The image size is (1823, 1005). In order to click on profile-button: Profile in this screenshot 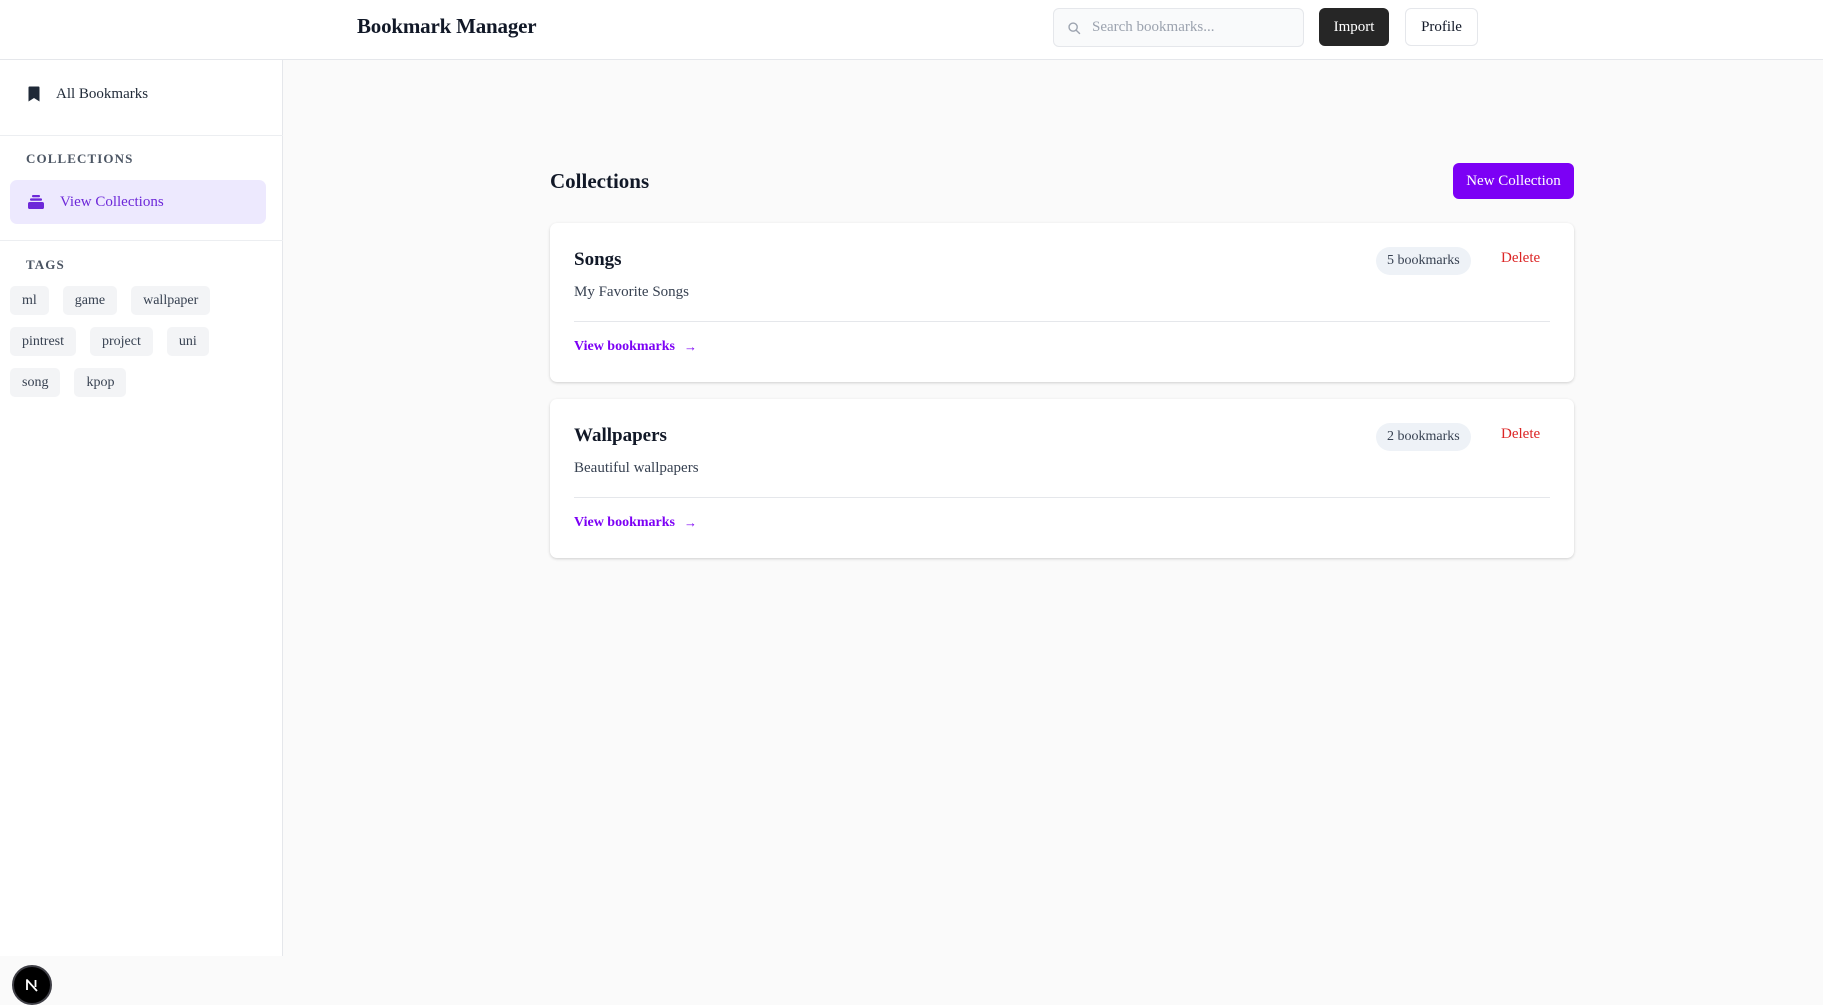, I will do `click(1441, 27)`.